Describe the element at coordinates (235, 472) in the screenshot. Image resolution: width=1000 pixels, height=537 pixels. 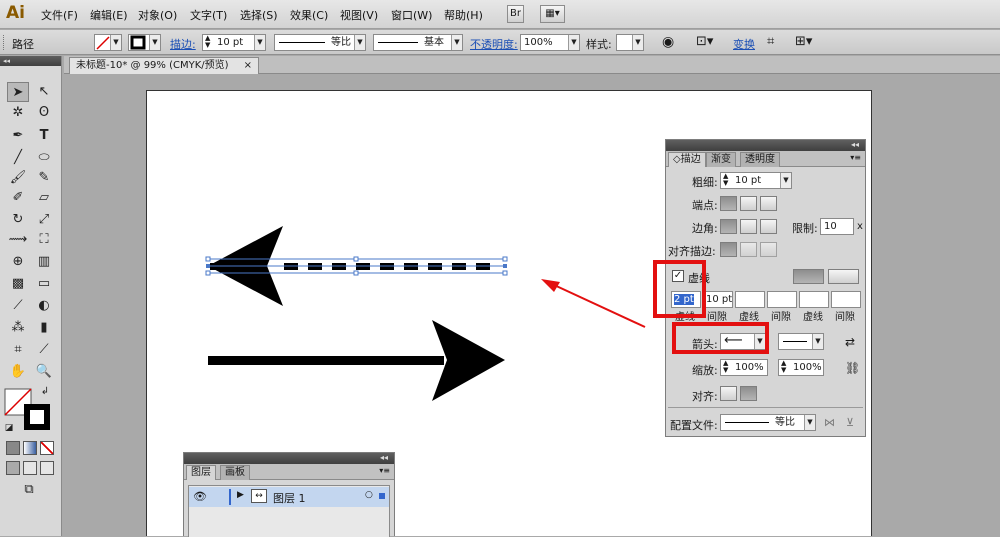
I see `tab-artboards: 画板` at that location.